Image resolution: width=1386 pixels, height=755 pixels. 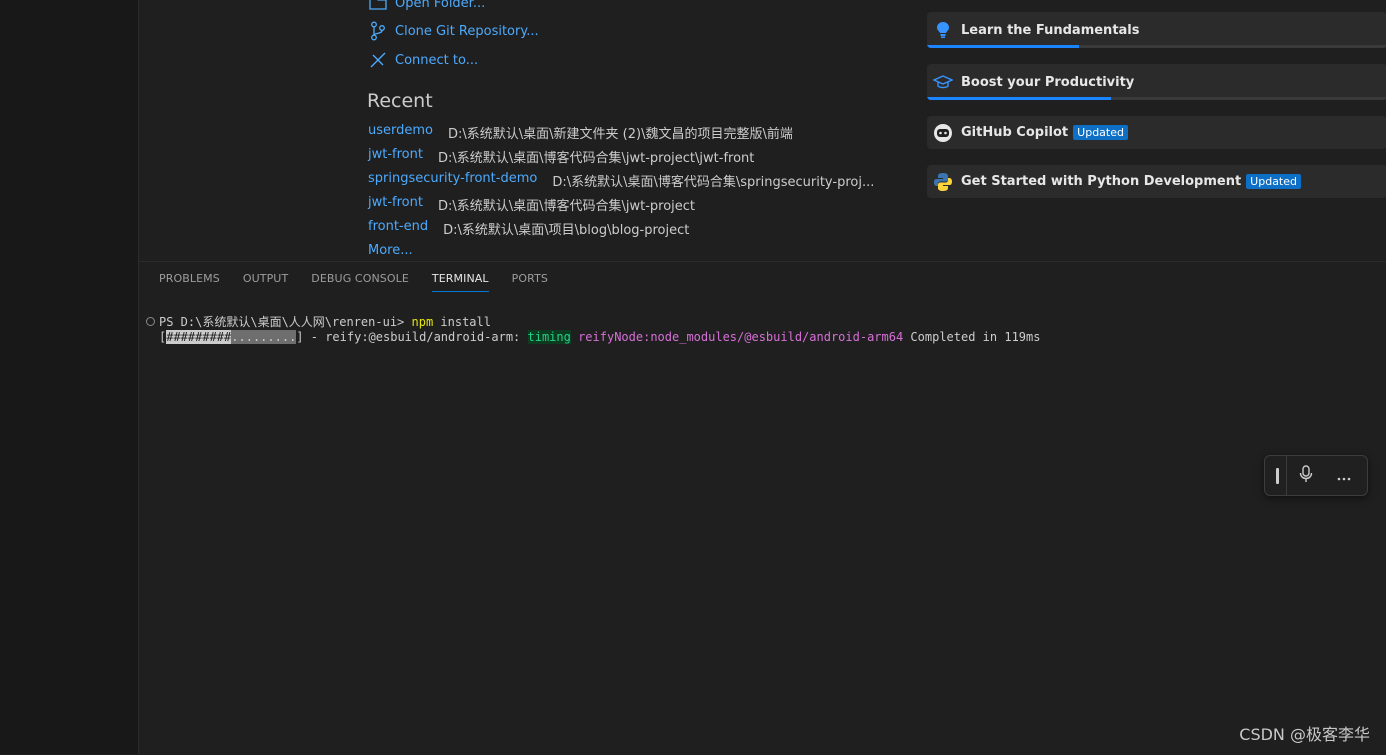 I want to click on microphone-button, so click(x=1306, y=475).